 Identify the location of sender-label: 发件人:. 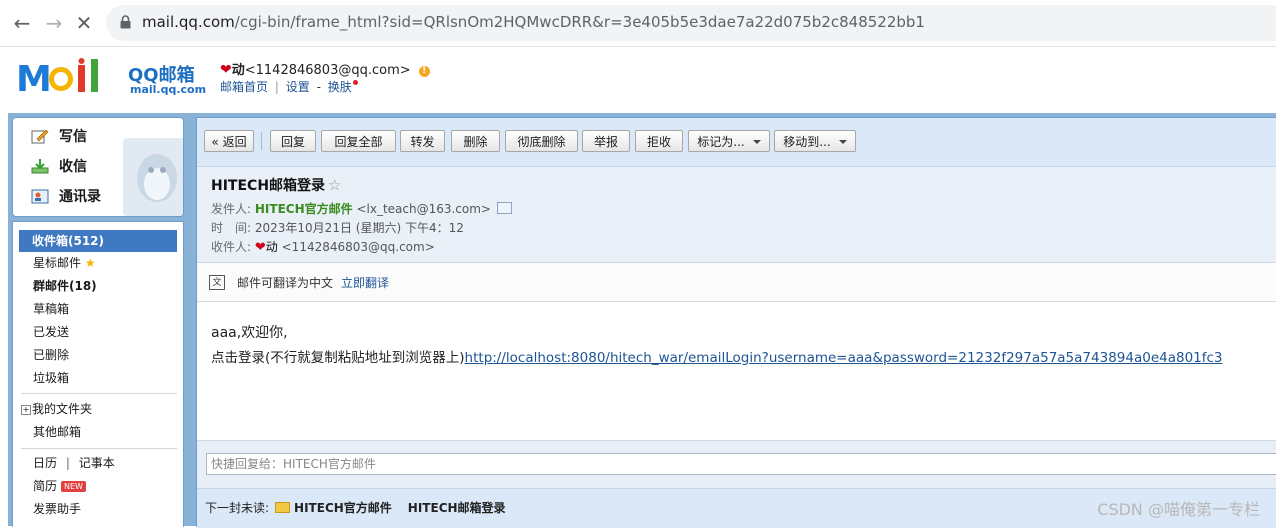
(231, 209).